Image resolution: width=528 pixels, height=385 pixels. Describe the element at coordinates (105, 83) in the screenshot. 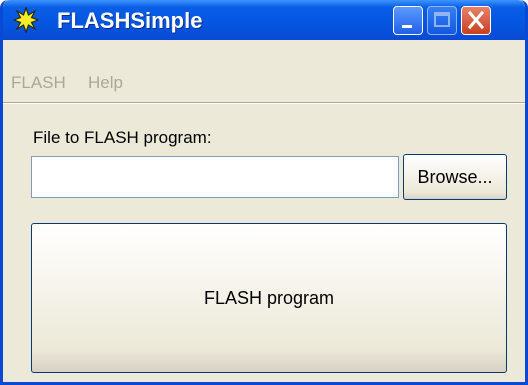

I see `menu-item-help: Help` at that location.